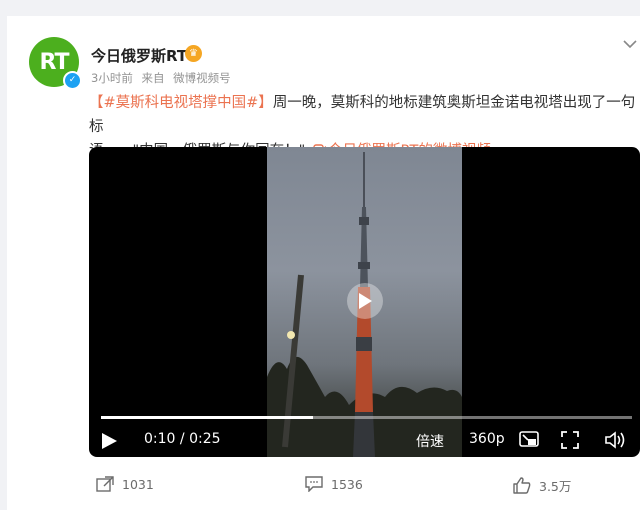  What do you see at coordinates (347, 484) in the screenshot?
I see `comment-count: 1536` at bounding box center [347, 484].